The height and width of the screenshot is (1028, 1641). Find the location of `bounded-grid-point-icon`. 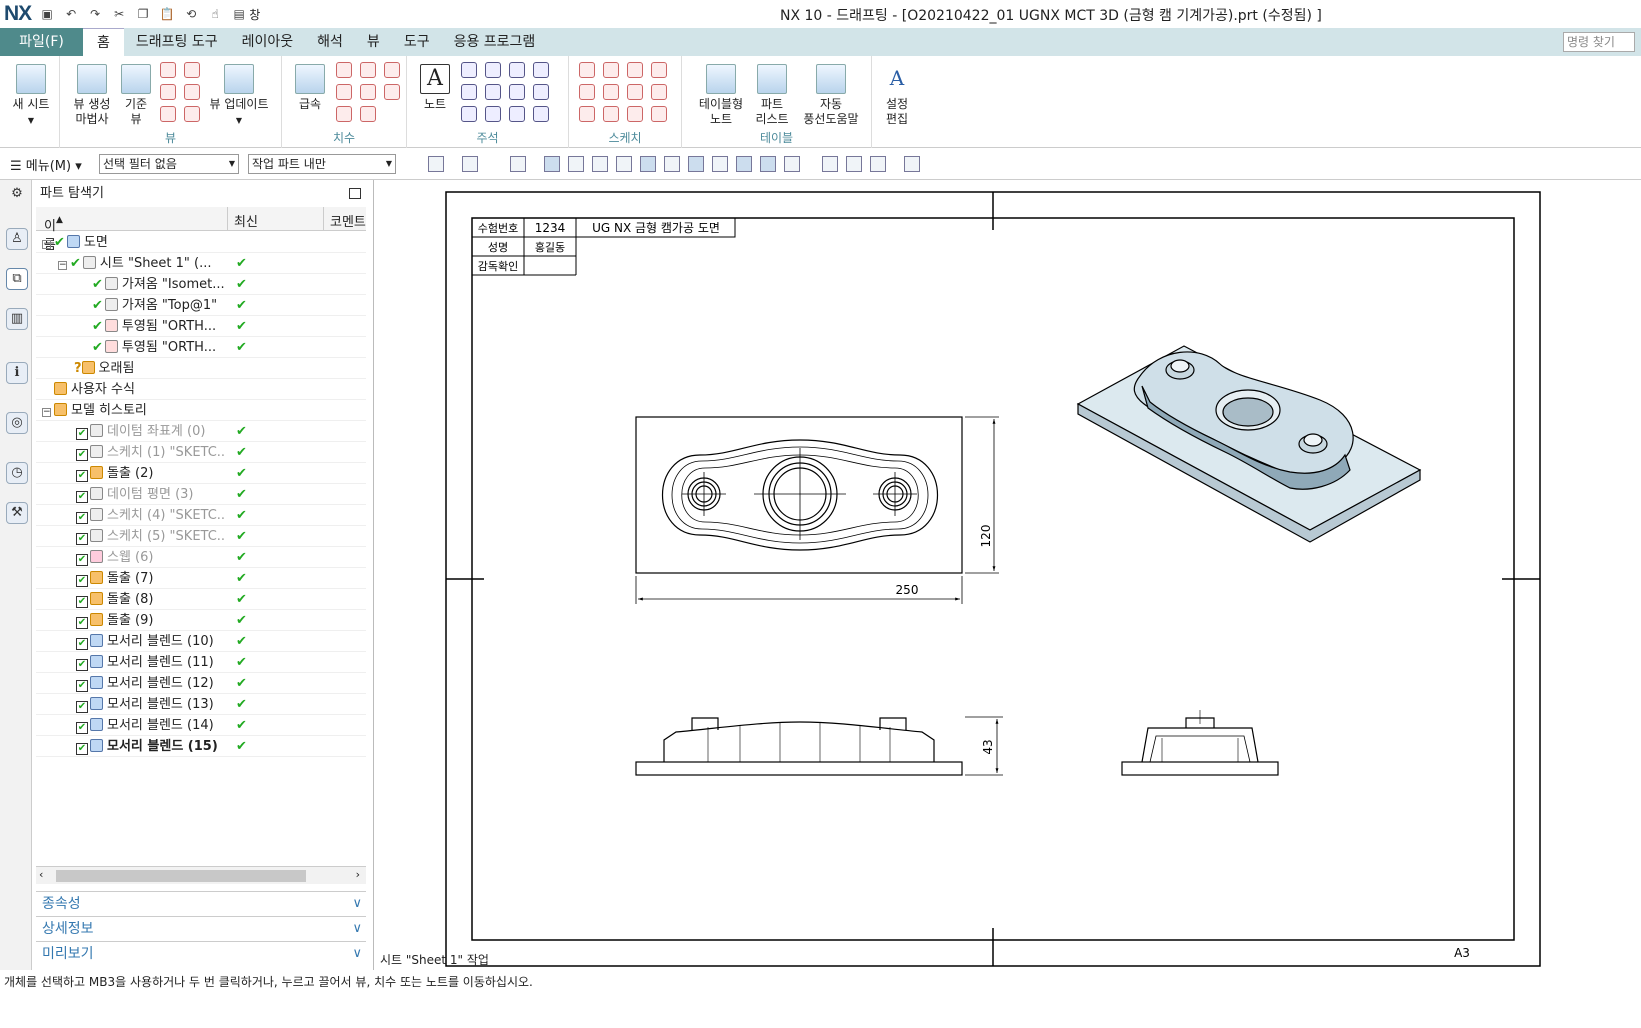

bounded-grid-point-icon is located at coordinates (792, 164).